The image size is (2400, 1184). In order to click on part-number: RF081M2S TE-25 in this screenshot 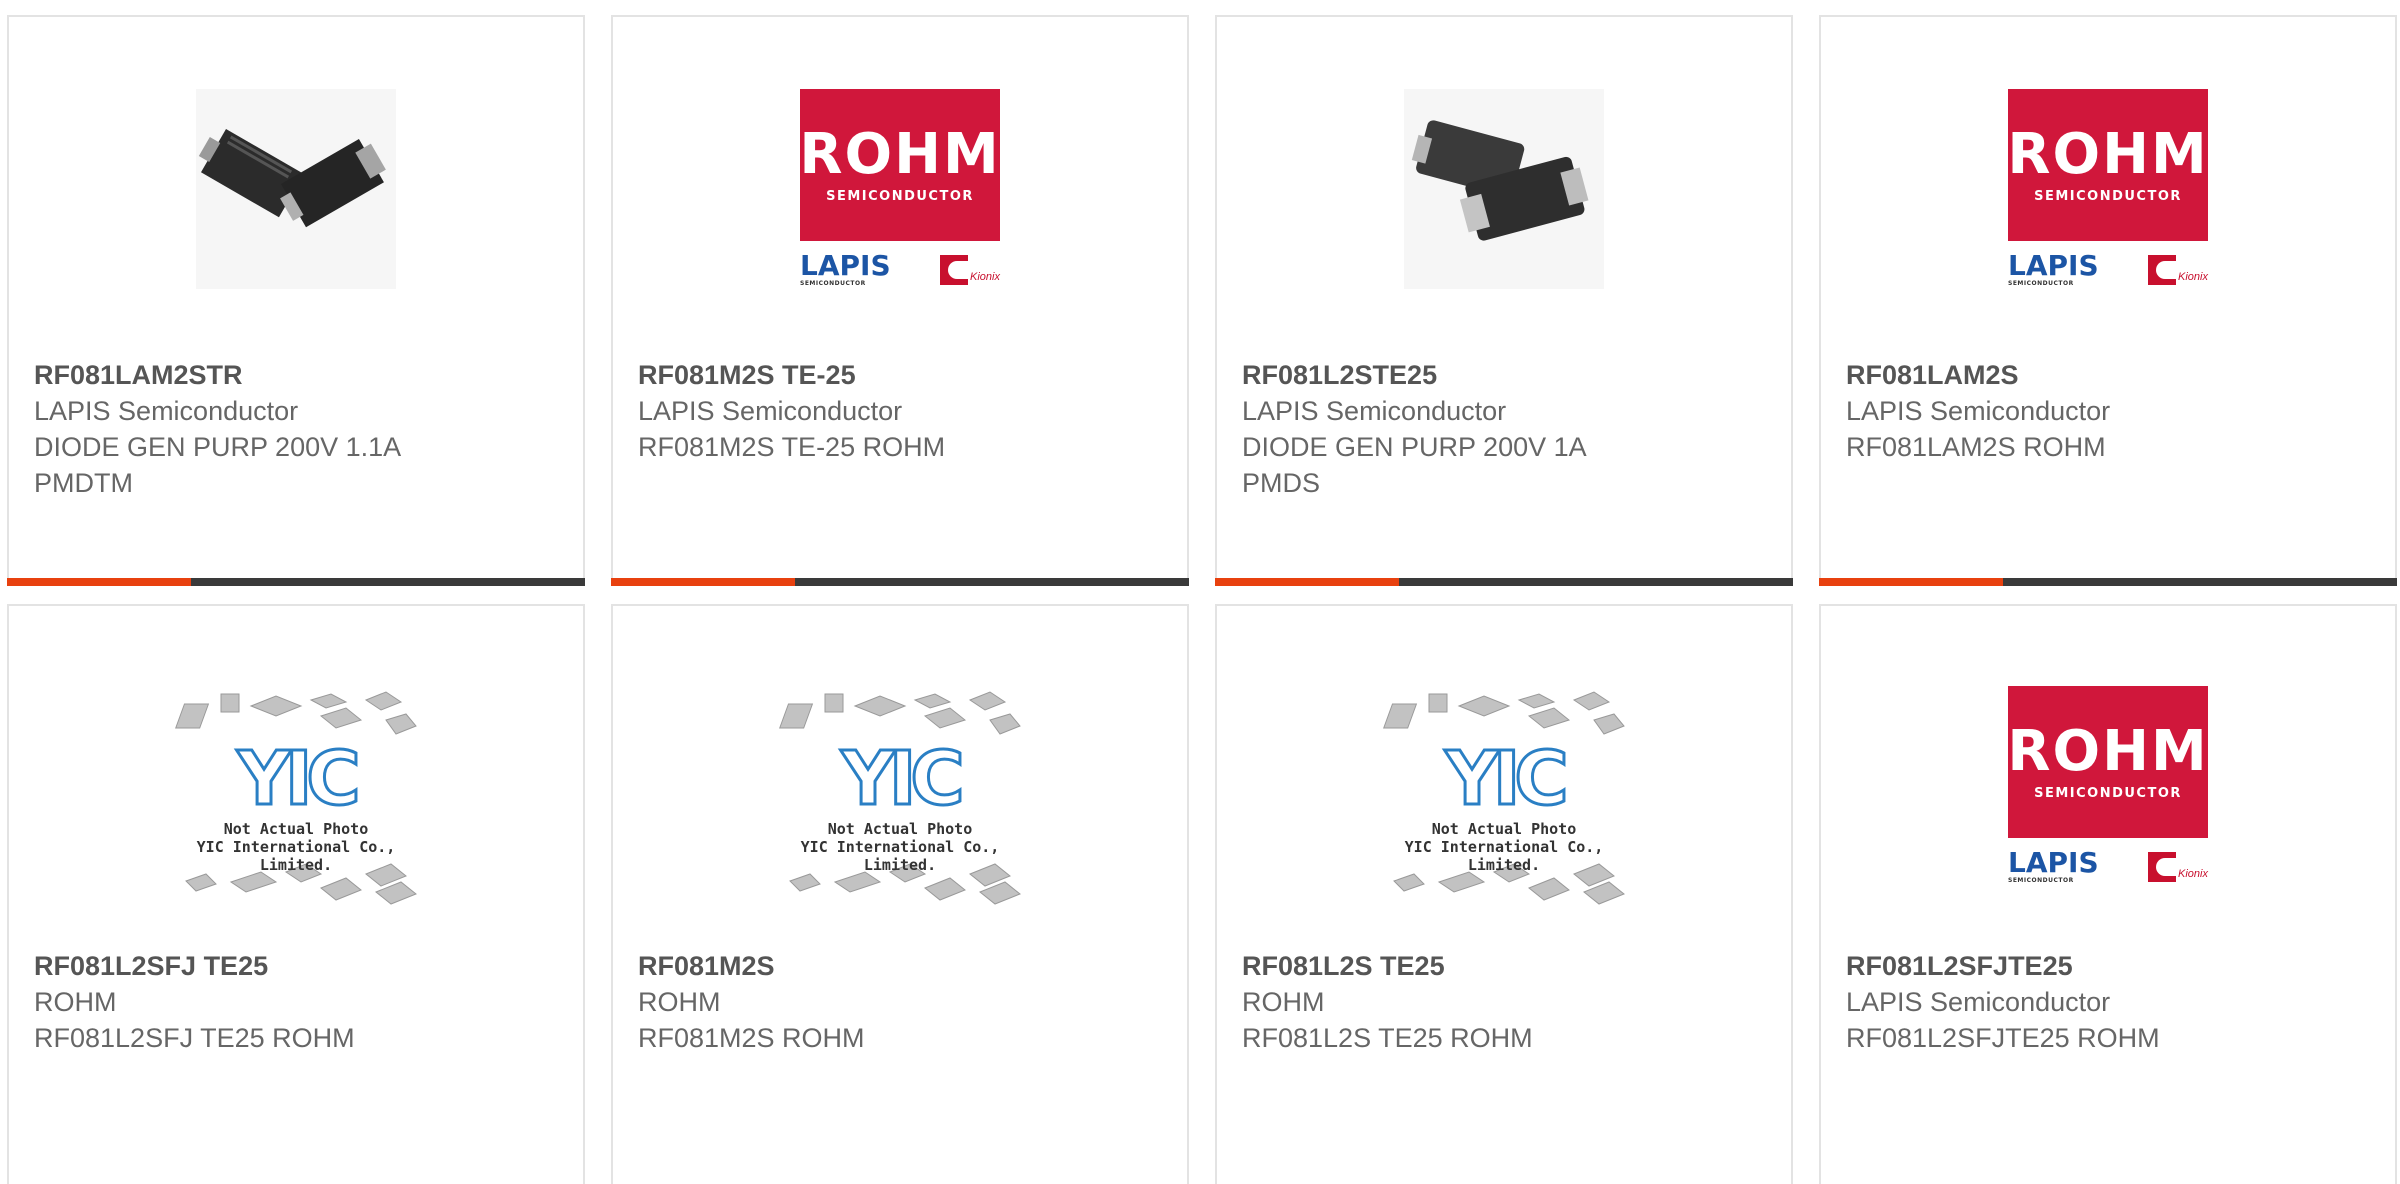, I will do `click(902, 375)`.